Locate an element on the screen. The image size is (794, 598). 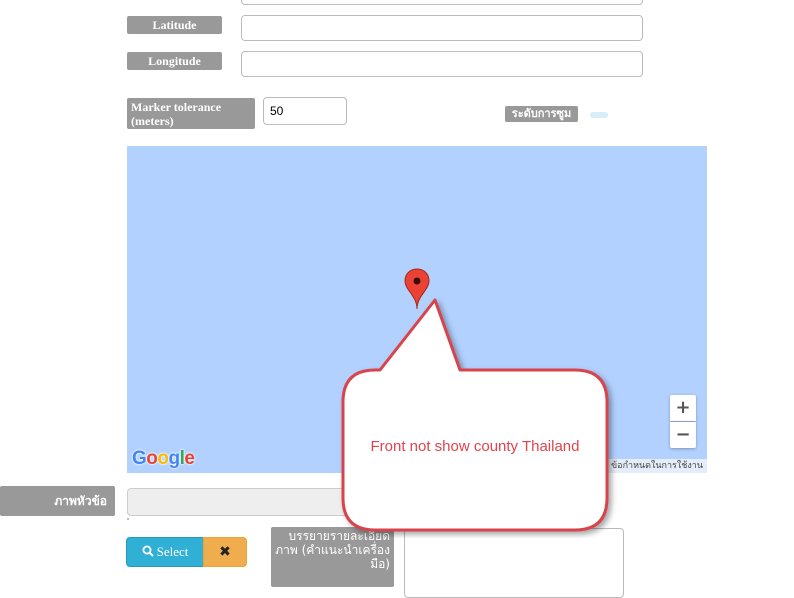
search-icon is located at coordinates (148, 551).